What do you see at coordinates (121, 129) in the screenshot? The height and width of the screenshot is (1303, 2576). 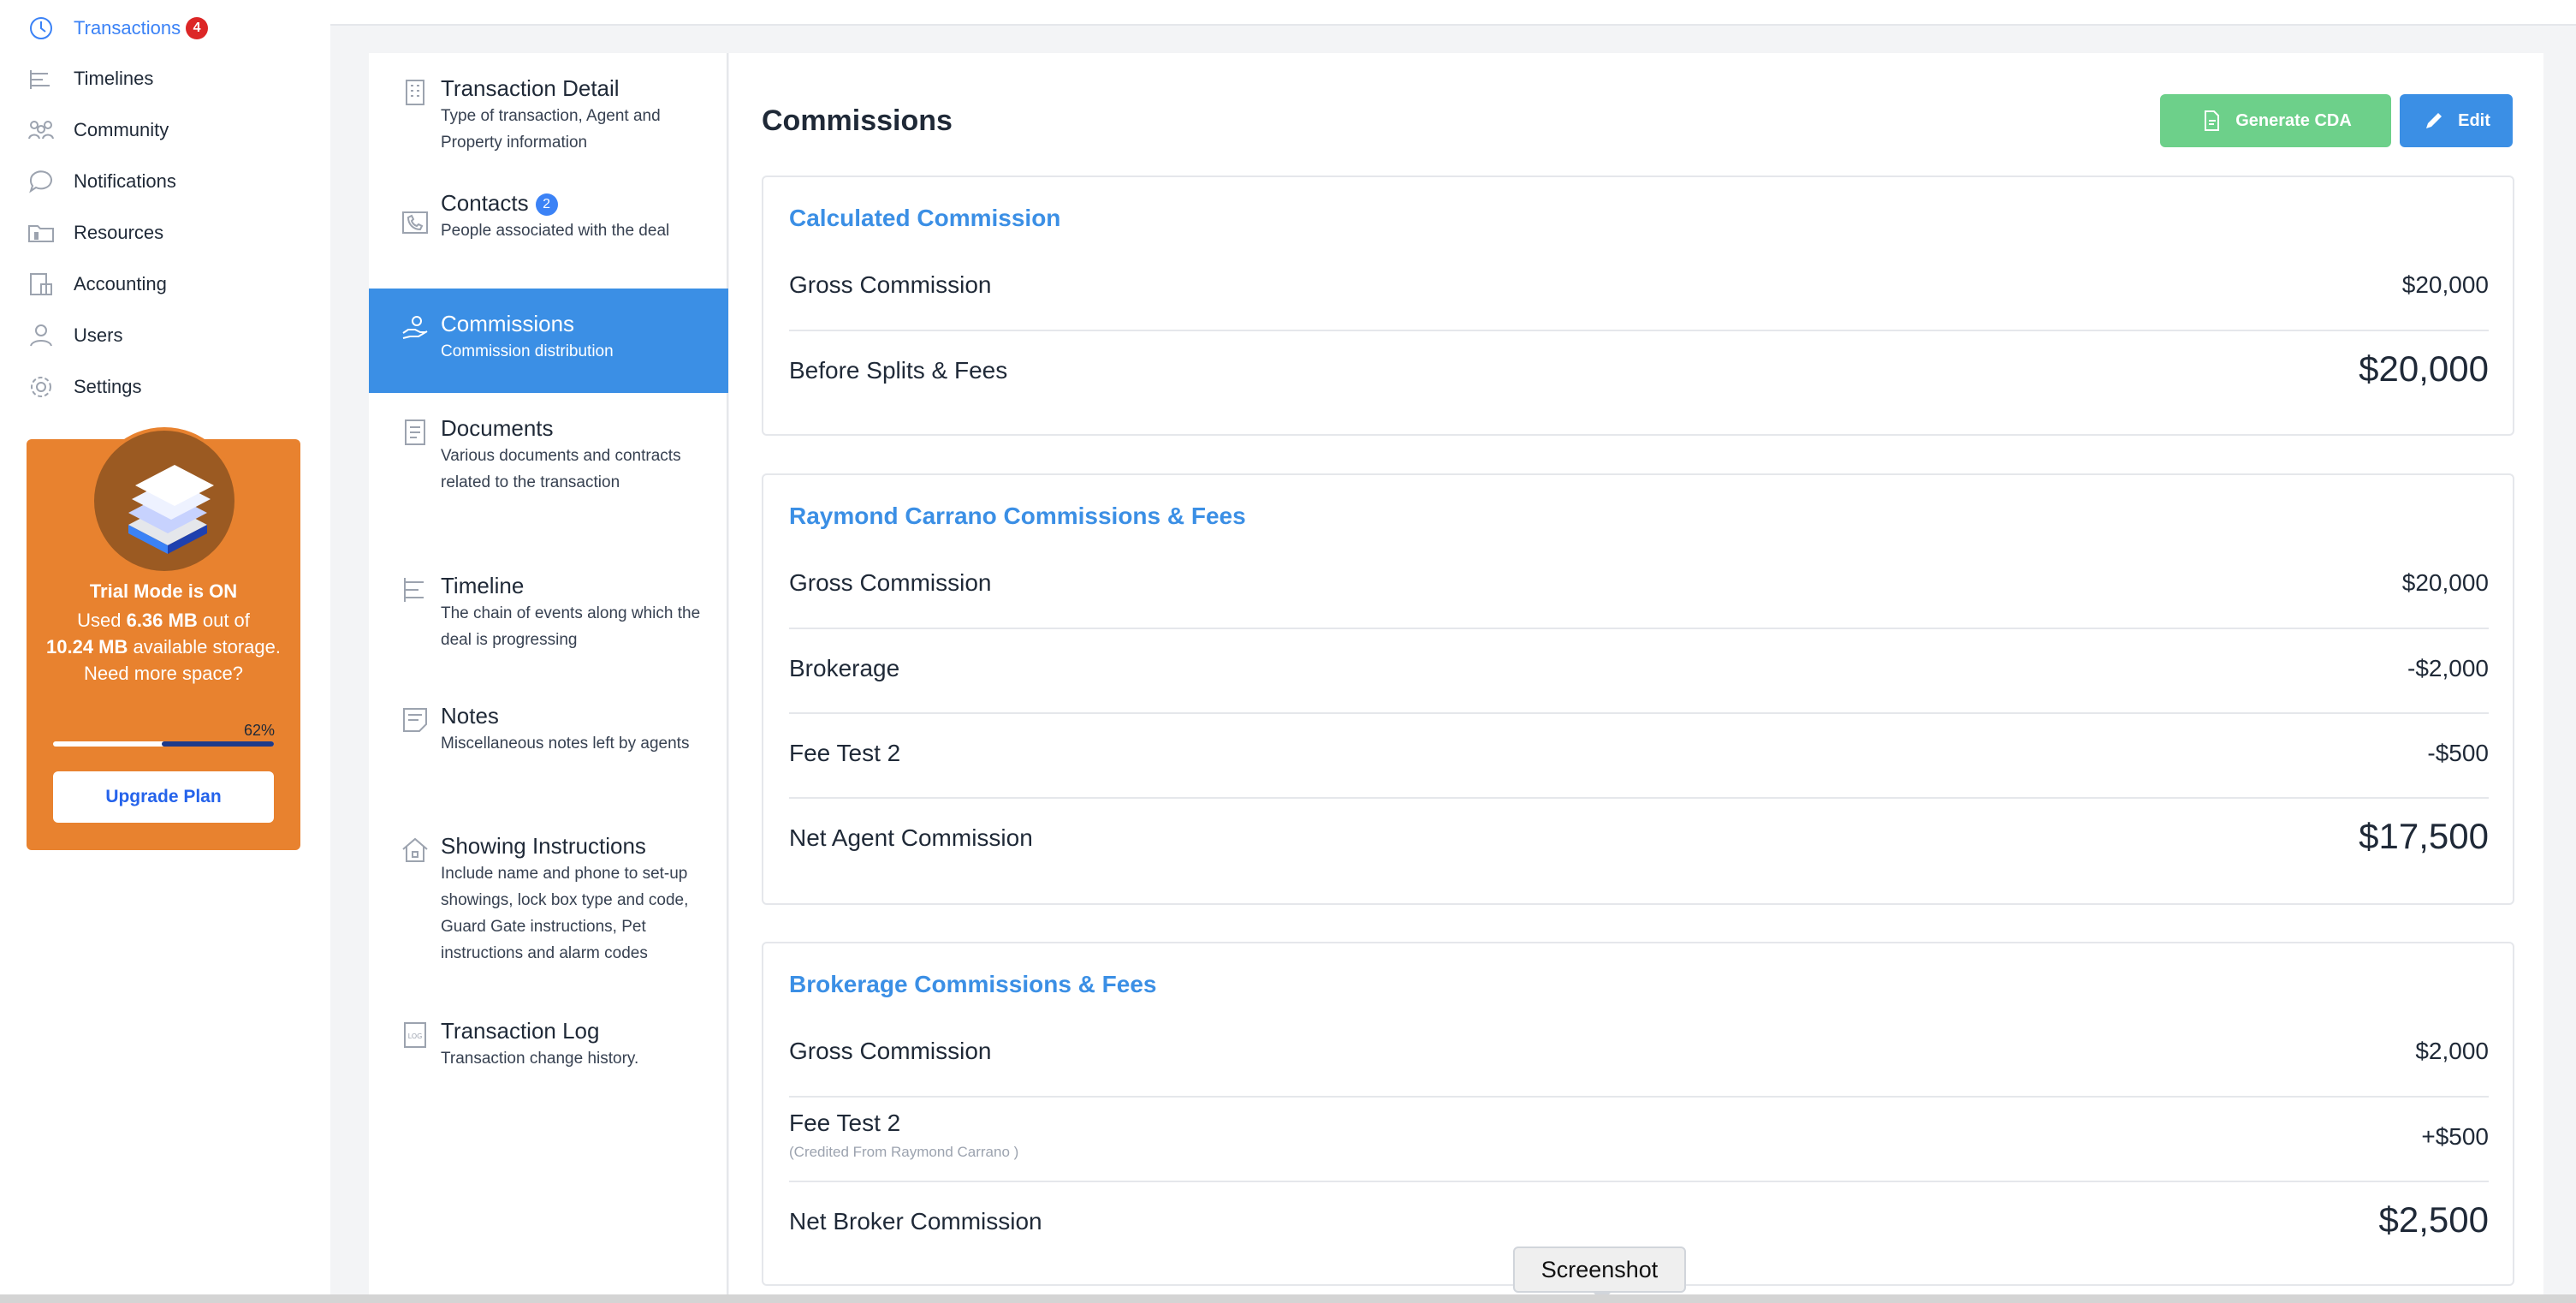 I see `sidebar-item-label: Community` at bounding box center [121, 129].